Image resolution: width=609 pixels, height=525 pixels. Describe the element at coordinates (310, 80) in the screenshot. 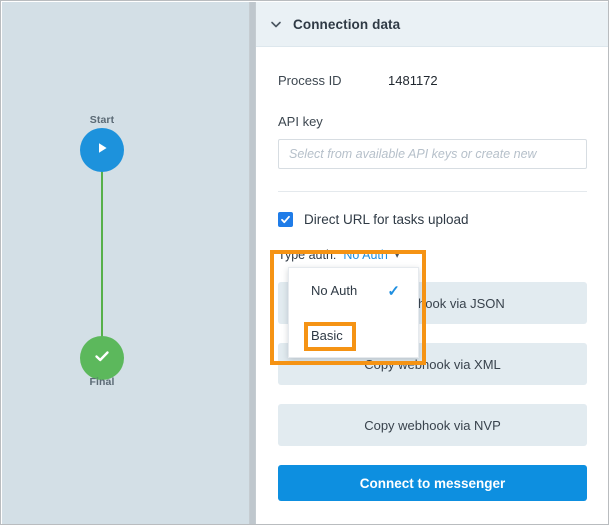

I see `process-id-label: Process ID` at that location.